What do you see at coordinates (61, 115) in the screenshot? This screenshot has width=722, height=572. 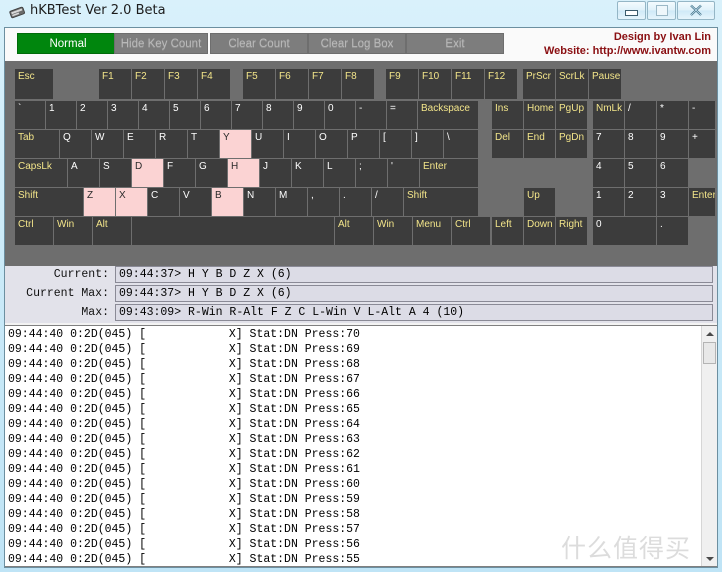 I see `key-1: 1` at bounding box center [61, 115].